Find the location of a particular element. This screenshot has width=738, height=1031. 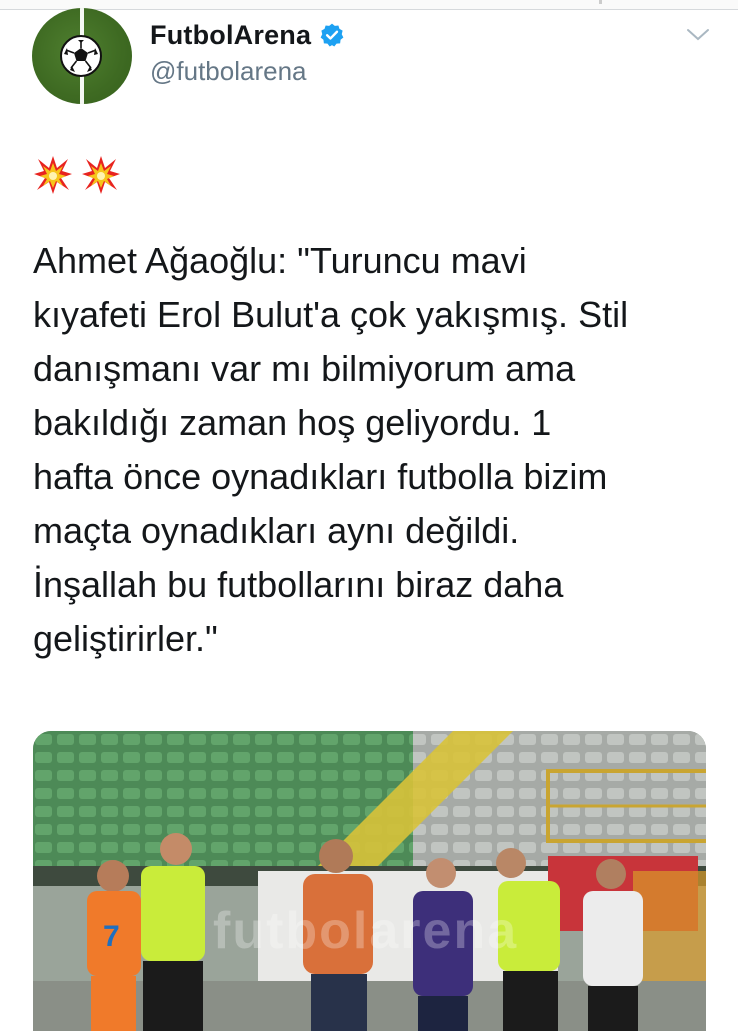

svg-text: 7 is located at coordinates (111, 936).